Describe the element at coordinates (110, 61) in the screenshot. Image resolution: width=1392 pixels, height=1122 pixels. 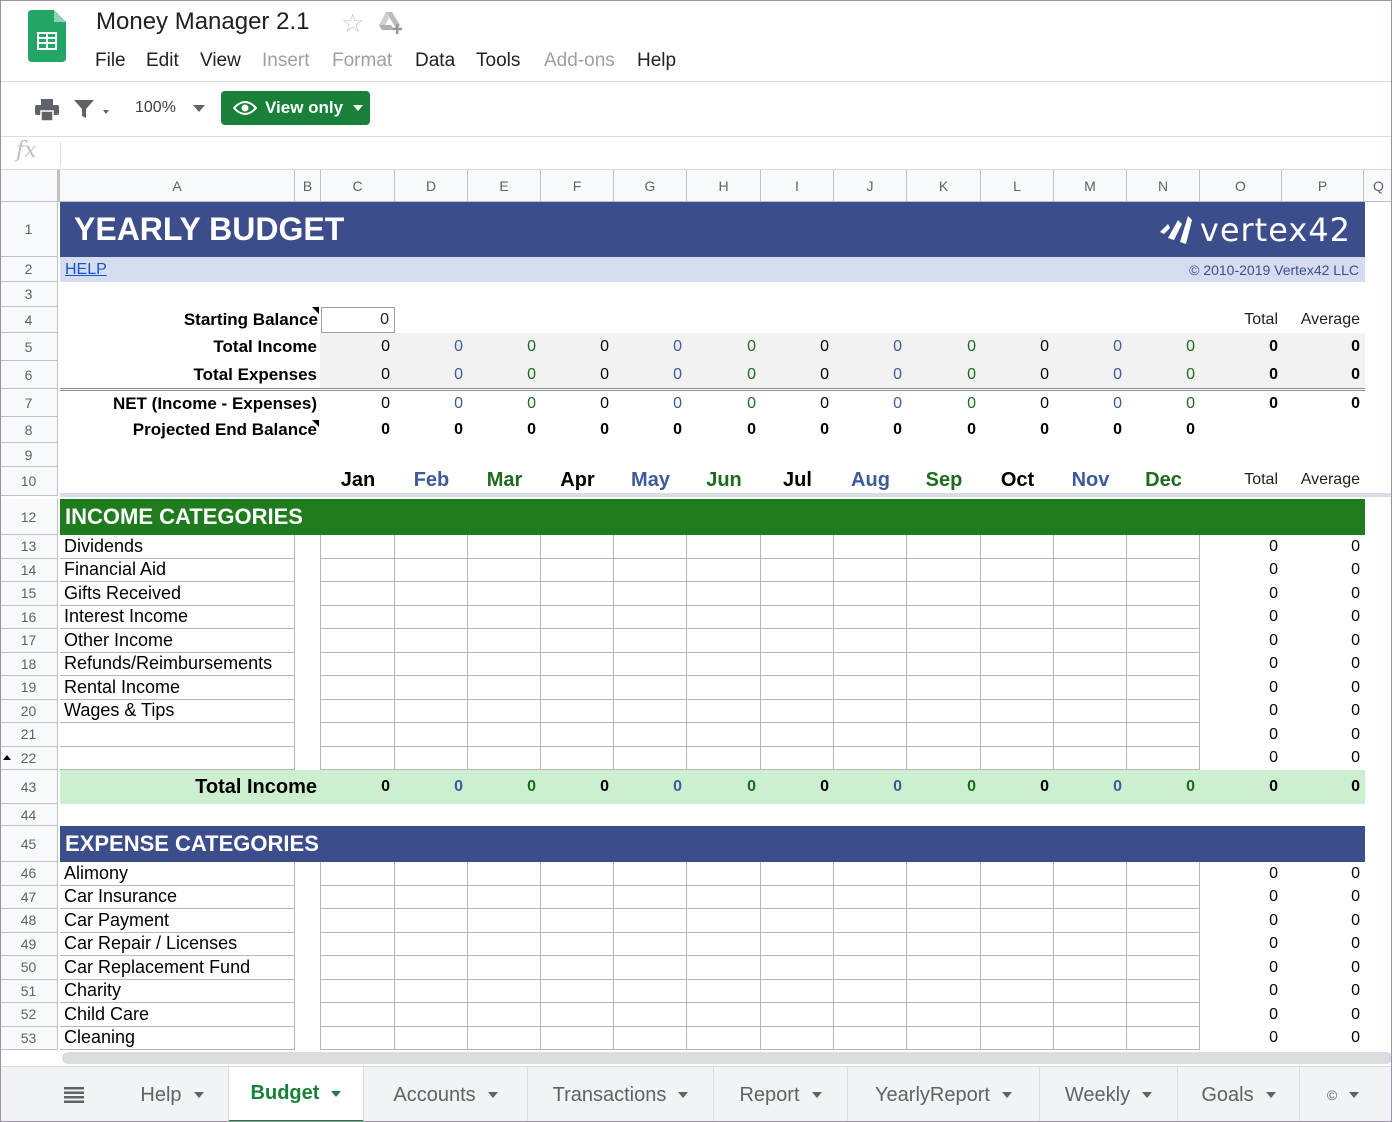
I see `menu-file: File` at that location.